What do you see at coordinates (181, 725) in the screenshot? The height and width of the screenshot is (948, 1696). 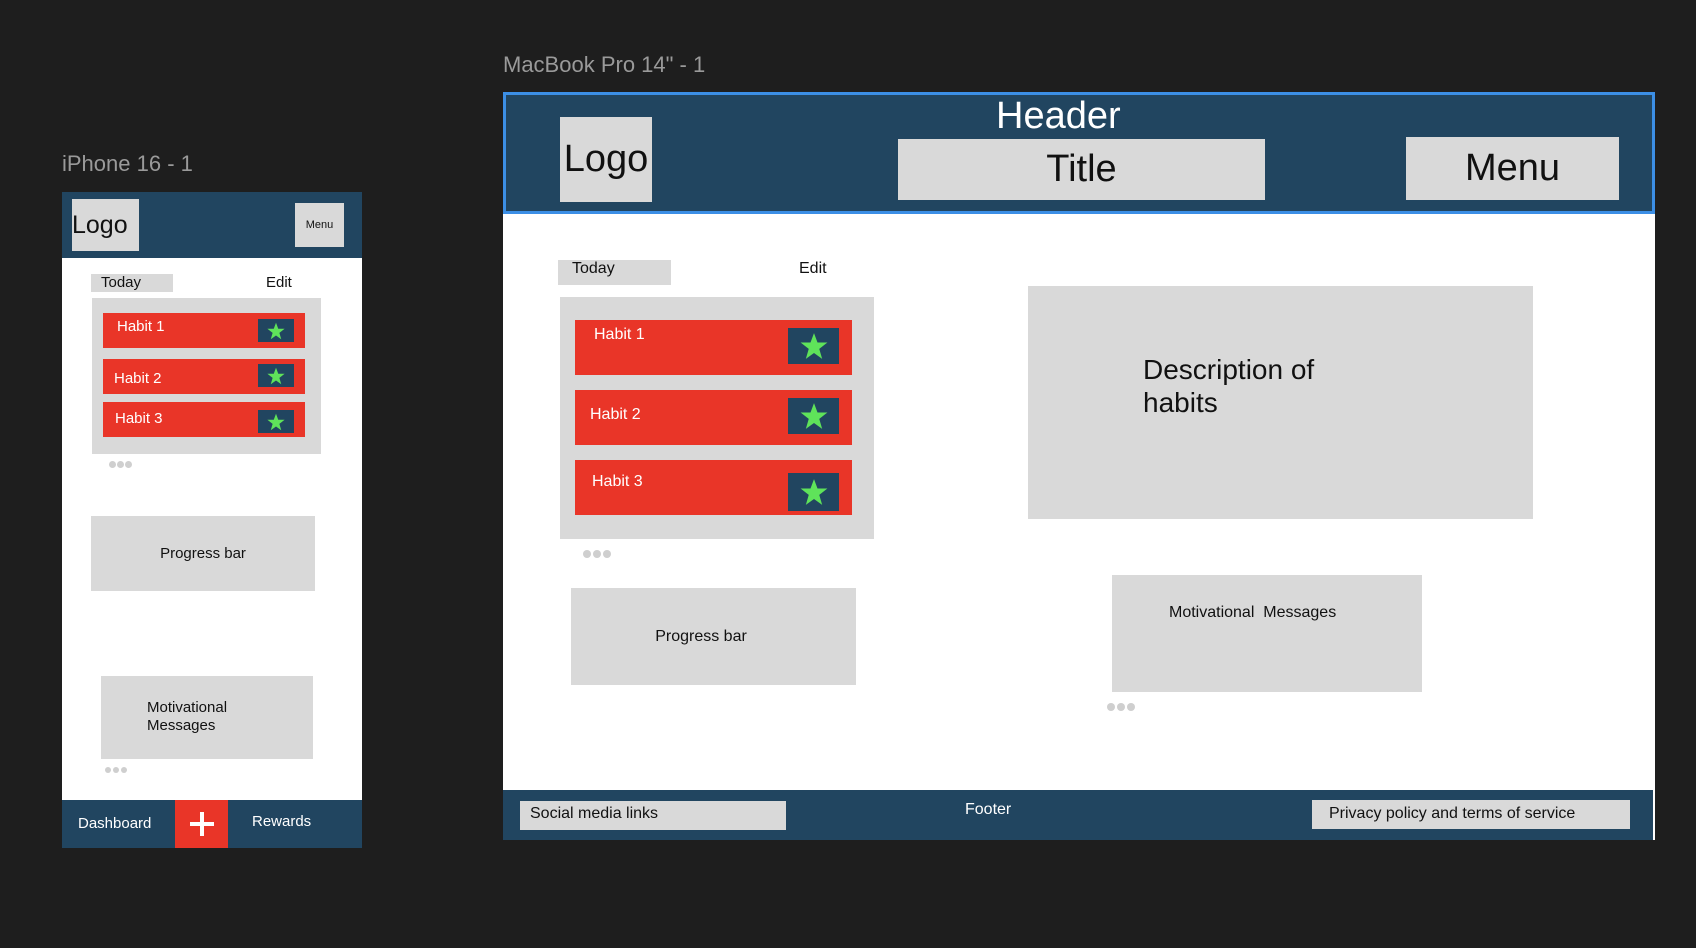 I see `iphone-motivational-line2: Messages` at bounding box center [181, 725].